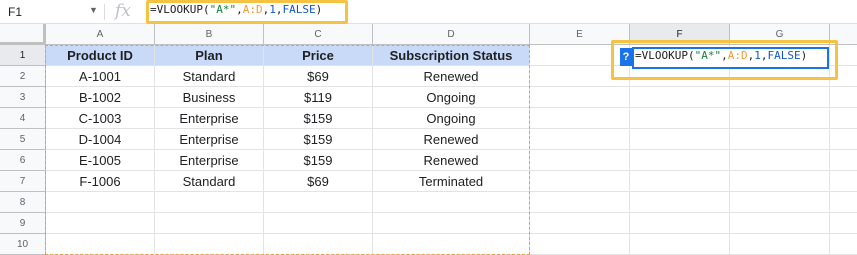 The image size is (857, 255). I want to click on row-header-1: 1, so click(23, 55).